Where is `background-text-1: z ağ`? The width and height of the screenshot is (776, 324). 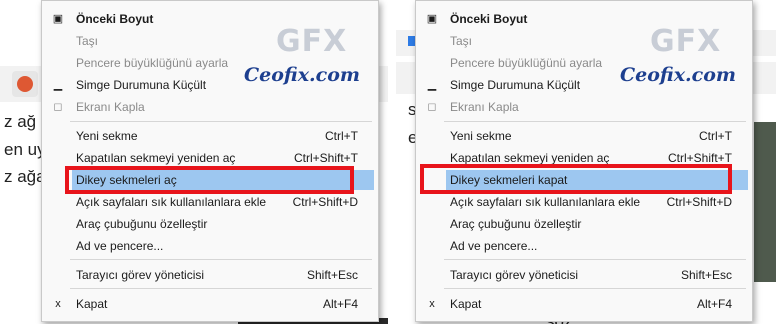
background-text-1: z ağ is located at coordinates (20, 121).